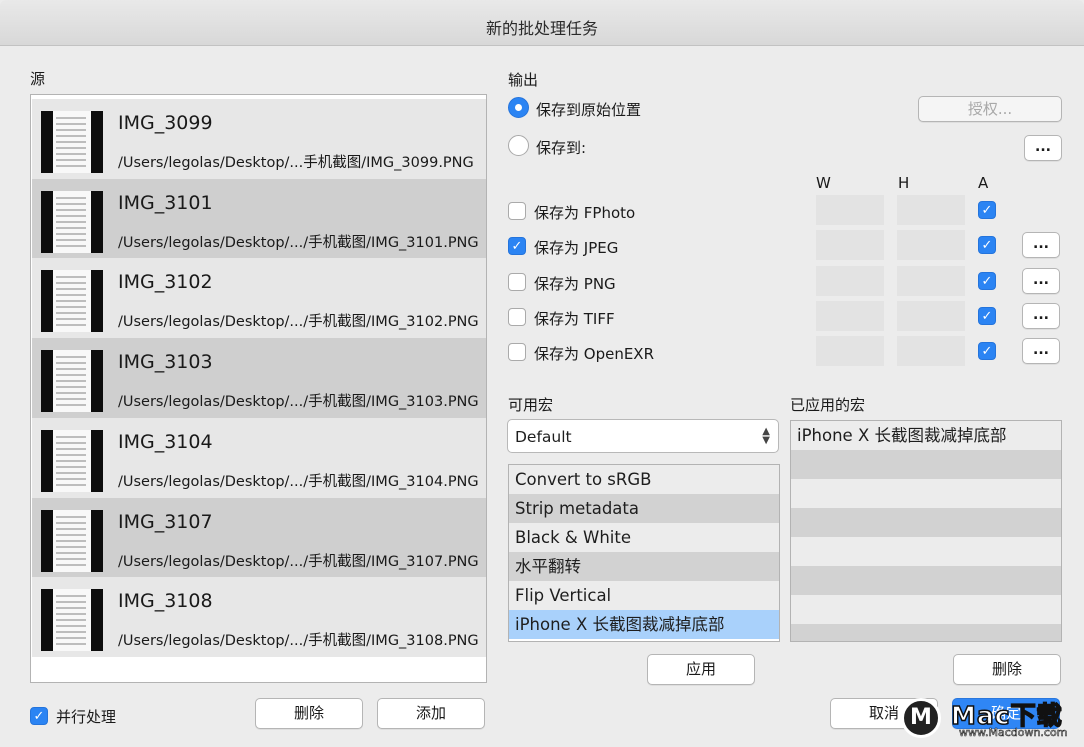 Image resolution: width=1084 pixels, height=747 pixels. What do you see at coordinates (541, 28) in the screenshot?
I see `window-title: 新的批处理任务` at bounding box center [541, 28].